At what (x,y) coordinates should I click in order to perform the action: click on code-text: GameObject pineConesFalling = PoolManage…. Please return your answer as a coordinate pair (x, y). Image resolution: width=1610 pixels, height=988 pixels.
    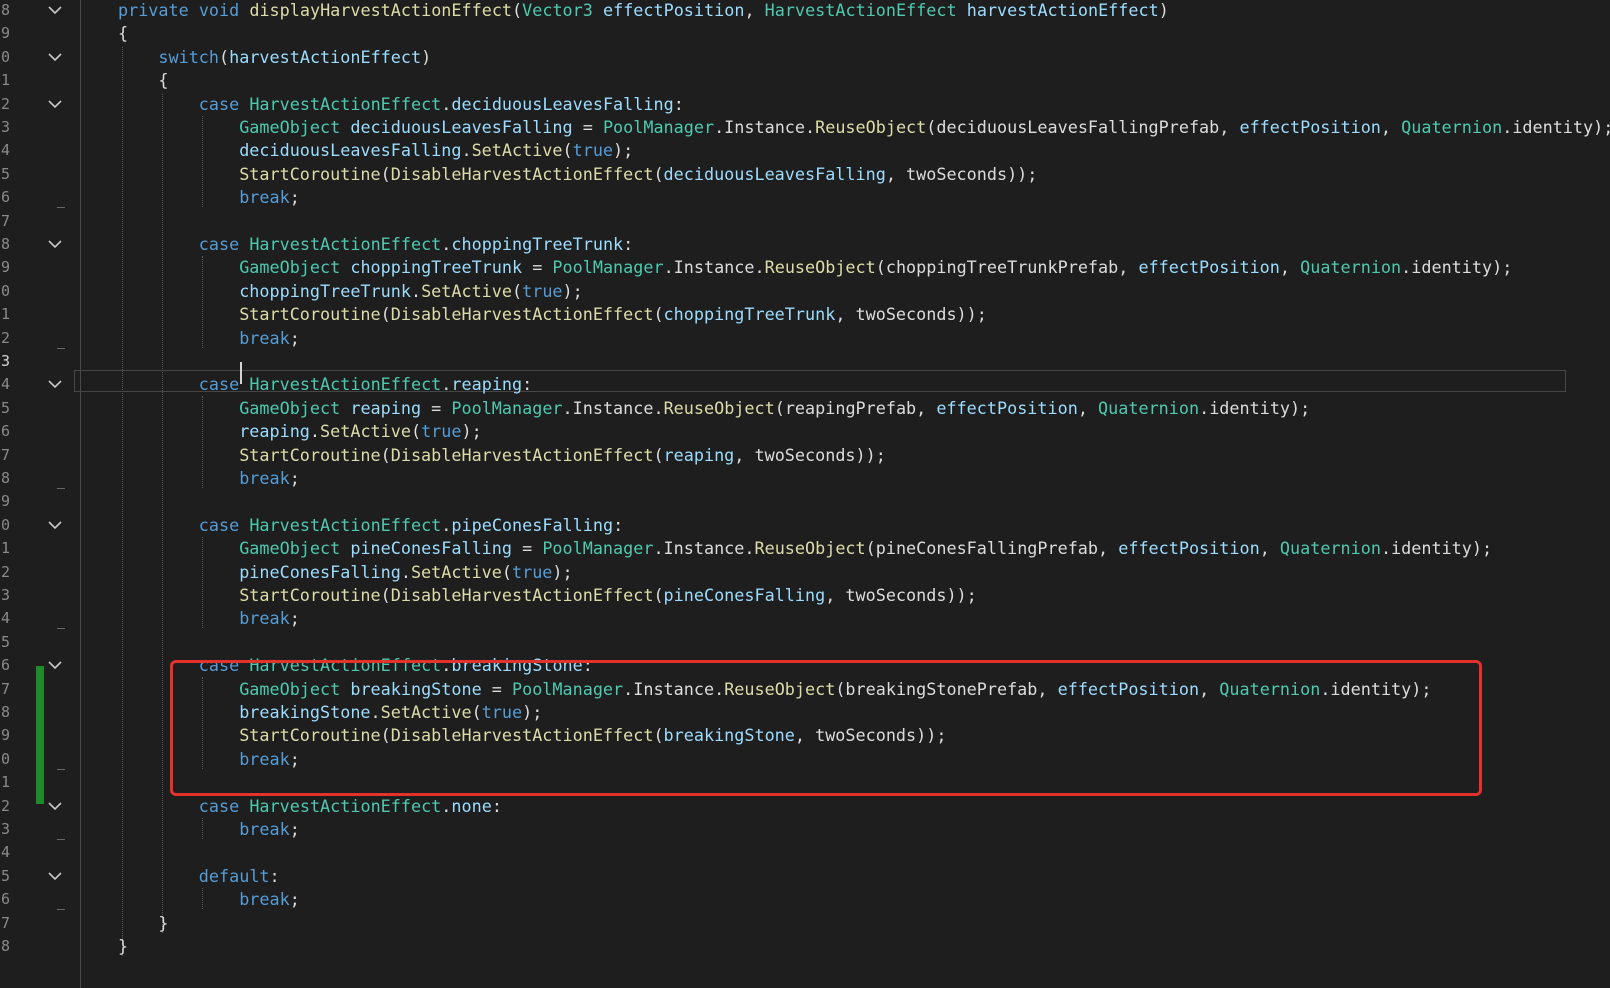
    Looking at the image, I should click on (865, 548).